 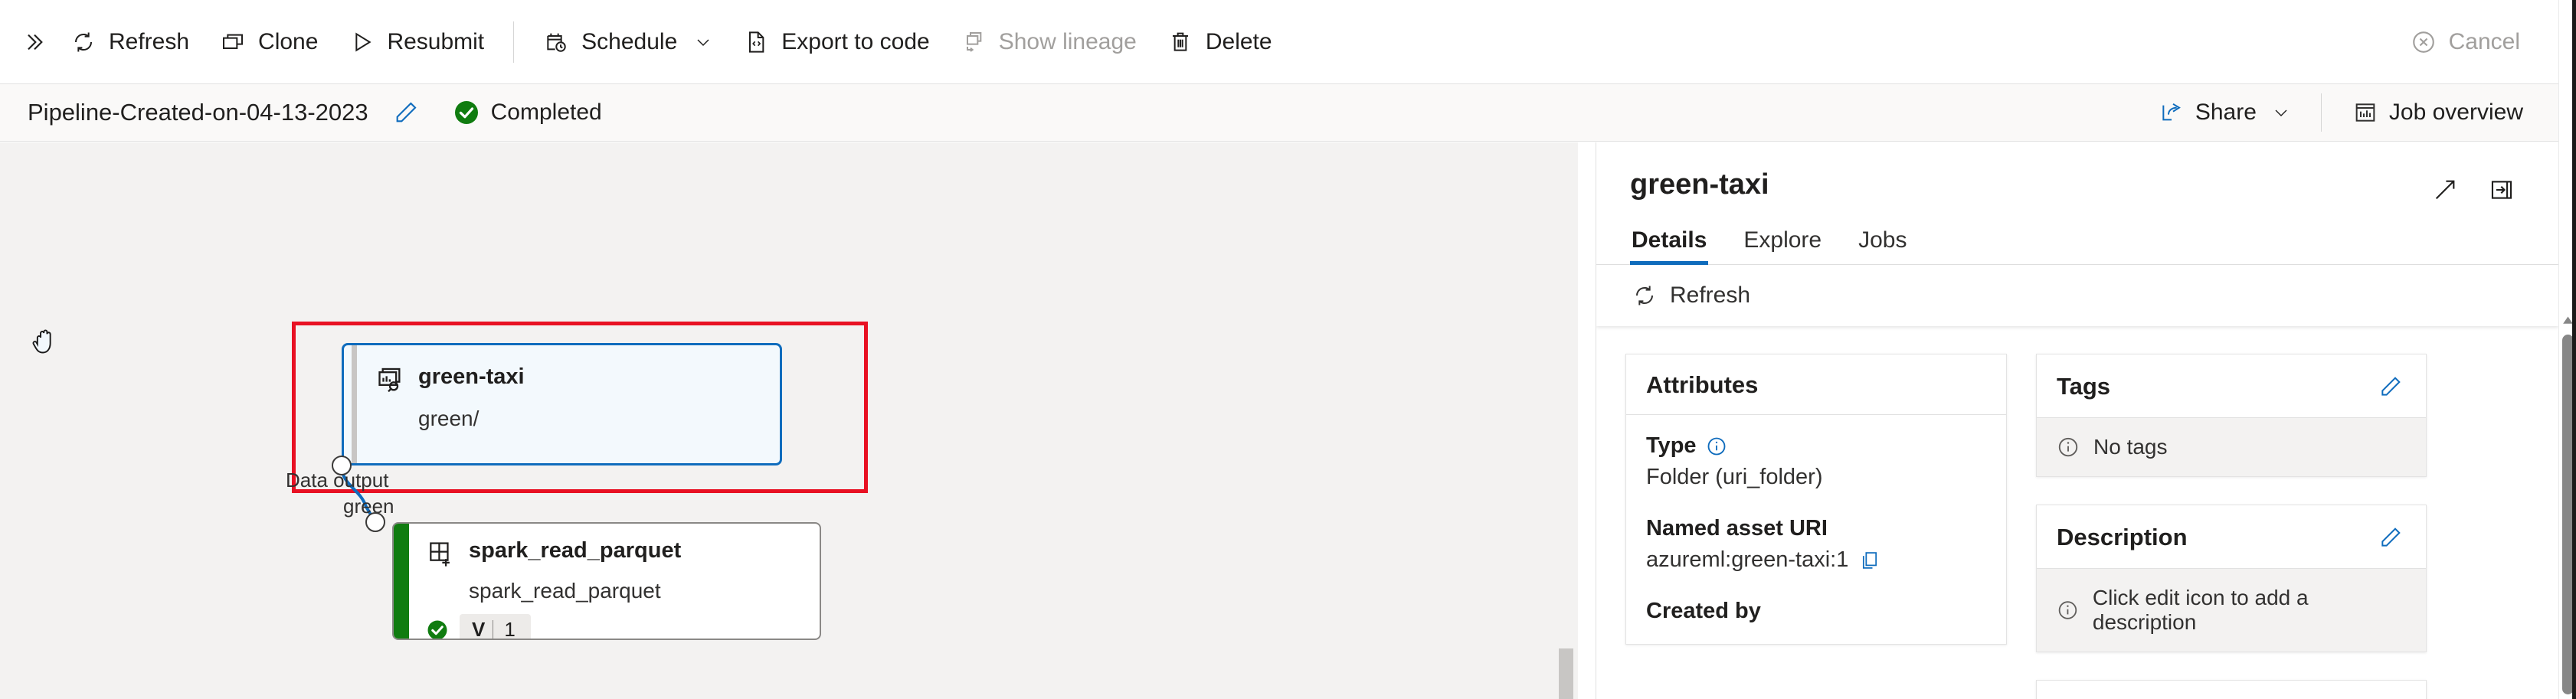 I want to click on tags-empty-state: No tags, so click(x=2231, y=447).